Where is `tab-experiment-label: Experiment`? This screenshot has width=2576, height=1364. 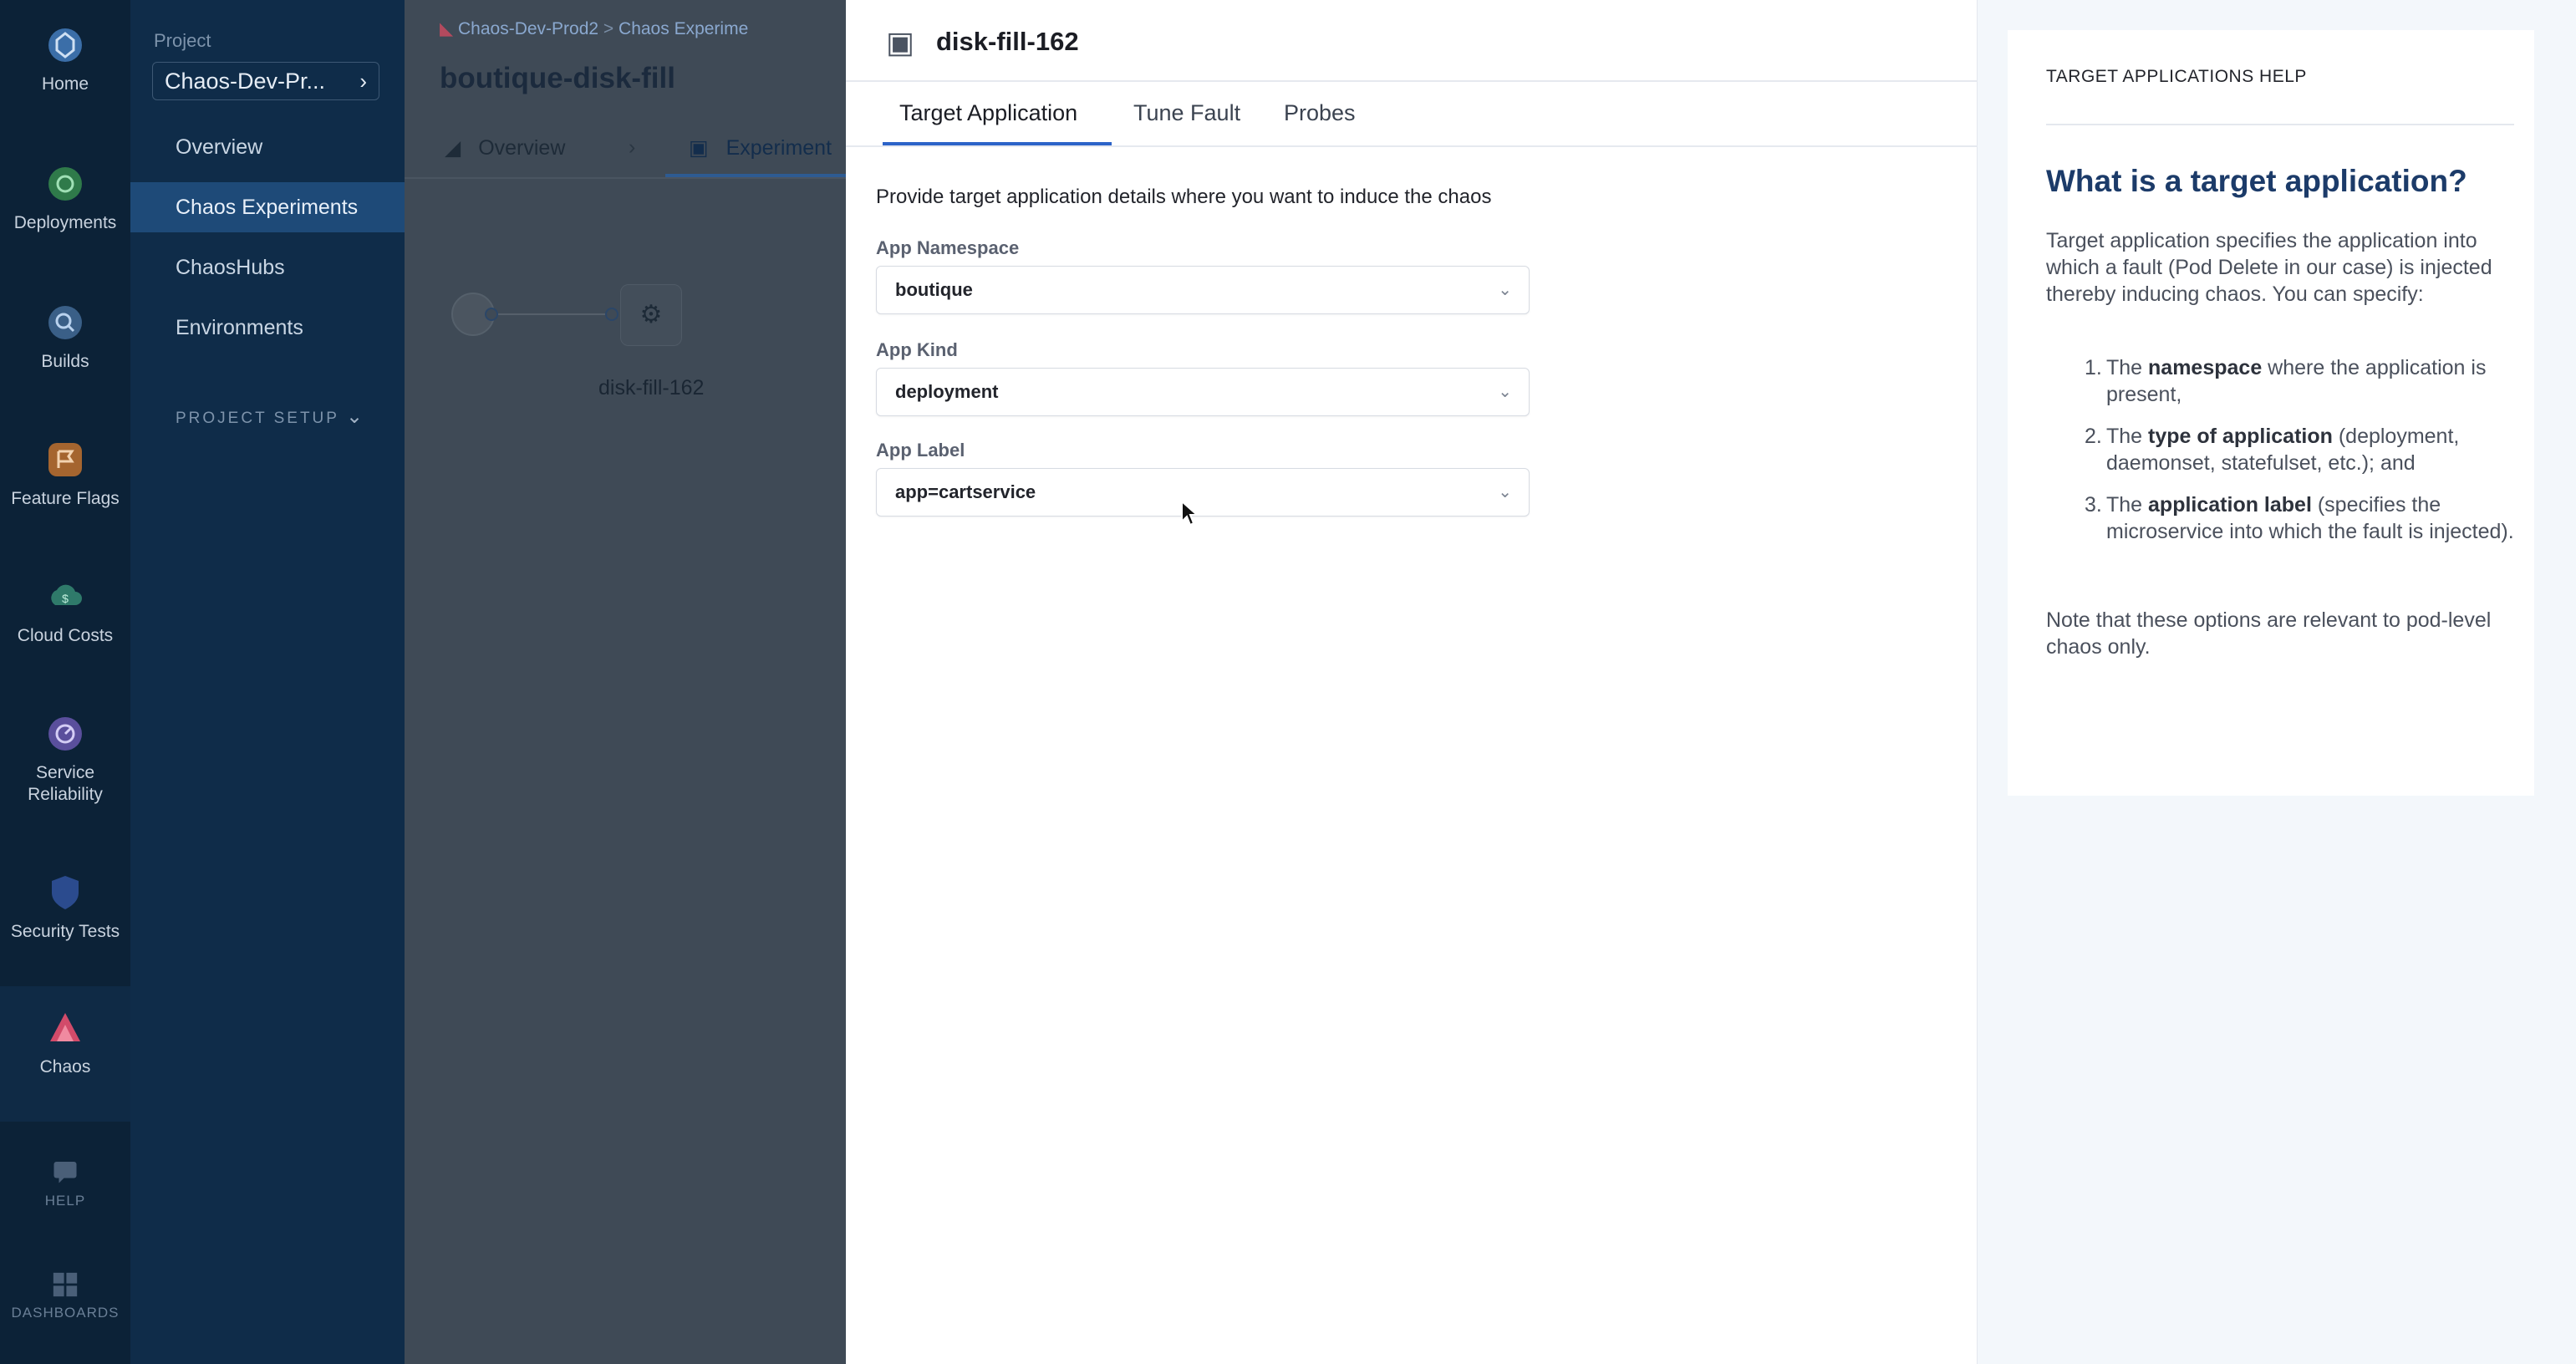 tab-experiment-label: Experiment is located at coordinates (778, 148).